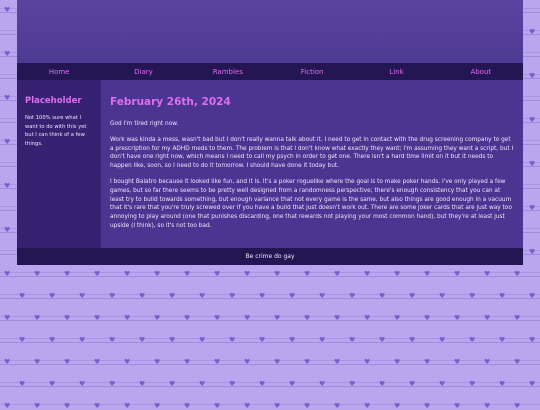  Describe the element at coordinates (59, 72) in the screenshot. I see `nav-home: Home` at that location.